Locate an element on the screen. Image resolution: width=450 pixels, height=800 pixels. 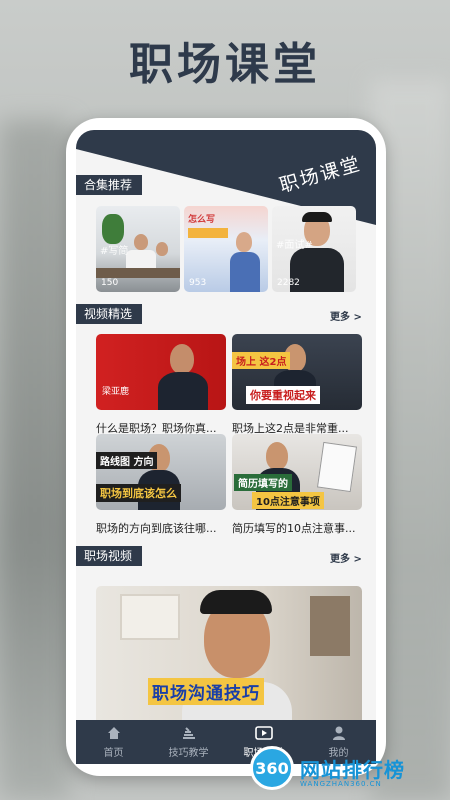
card-highlight is located at coordinates (208, 233).